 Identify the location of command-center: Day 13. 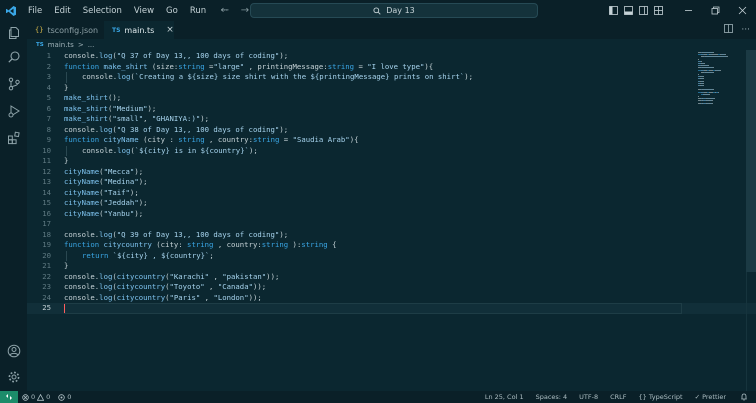
(394, 10).